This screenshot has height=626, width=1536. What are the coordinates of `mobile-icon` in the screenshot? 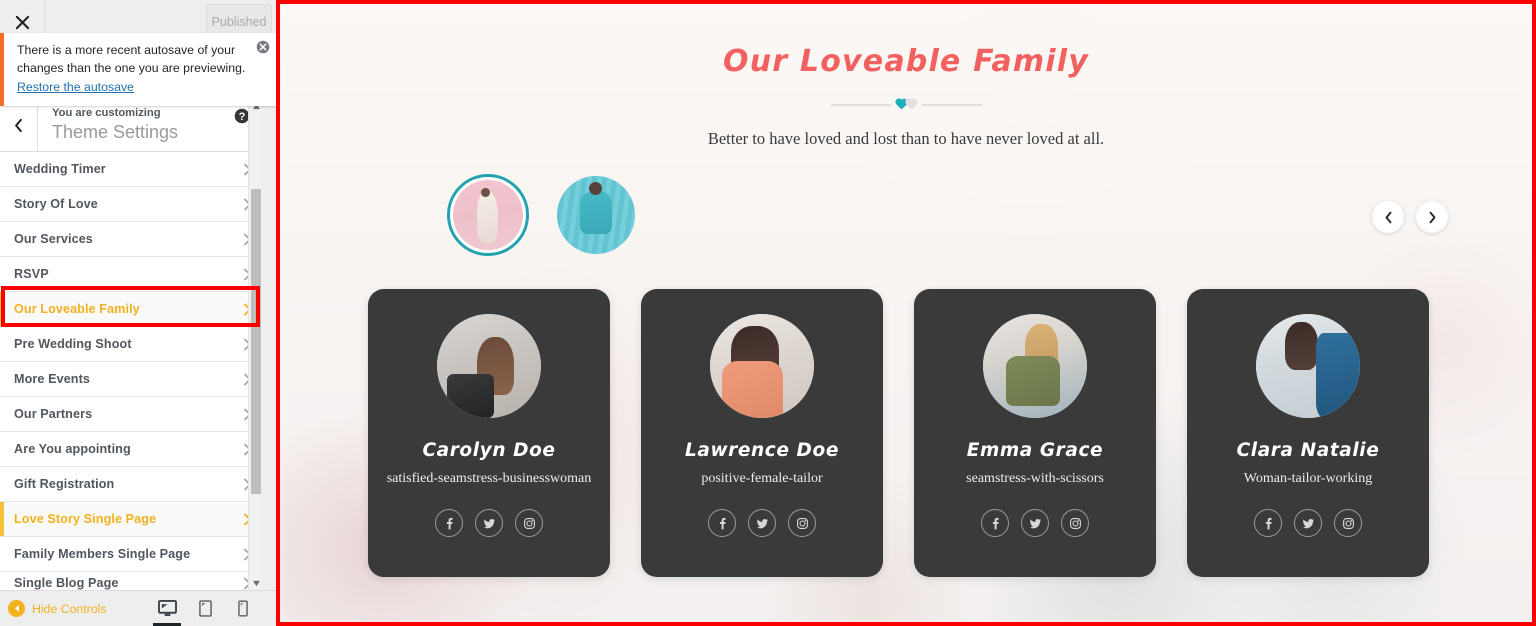 It's located at (243, 609).